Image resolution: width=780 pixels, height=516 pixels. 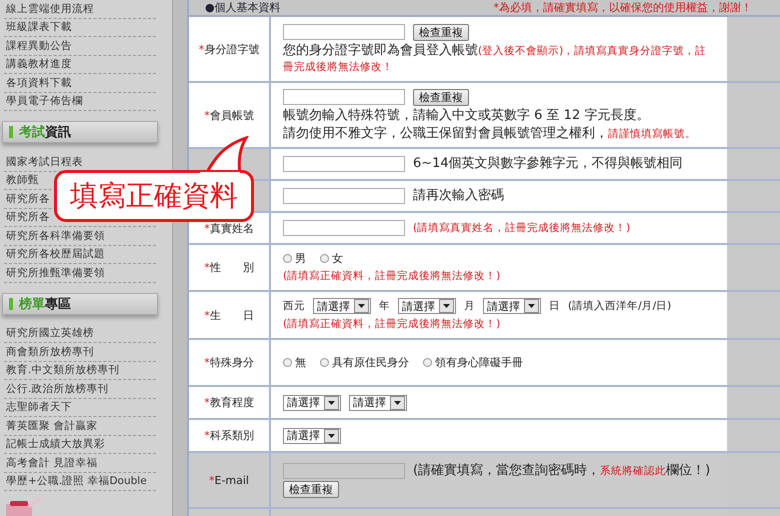 I want to click on sidebar-link: 學歷+公職.證照 幸福Double, so click(x=75, y=481).